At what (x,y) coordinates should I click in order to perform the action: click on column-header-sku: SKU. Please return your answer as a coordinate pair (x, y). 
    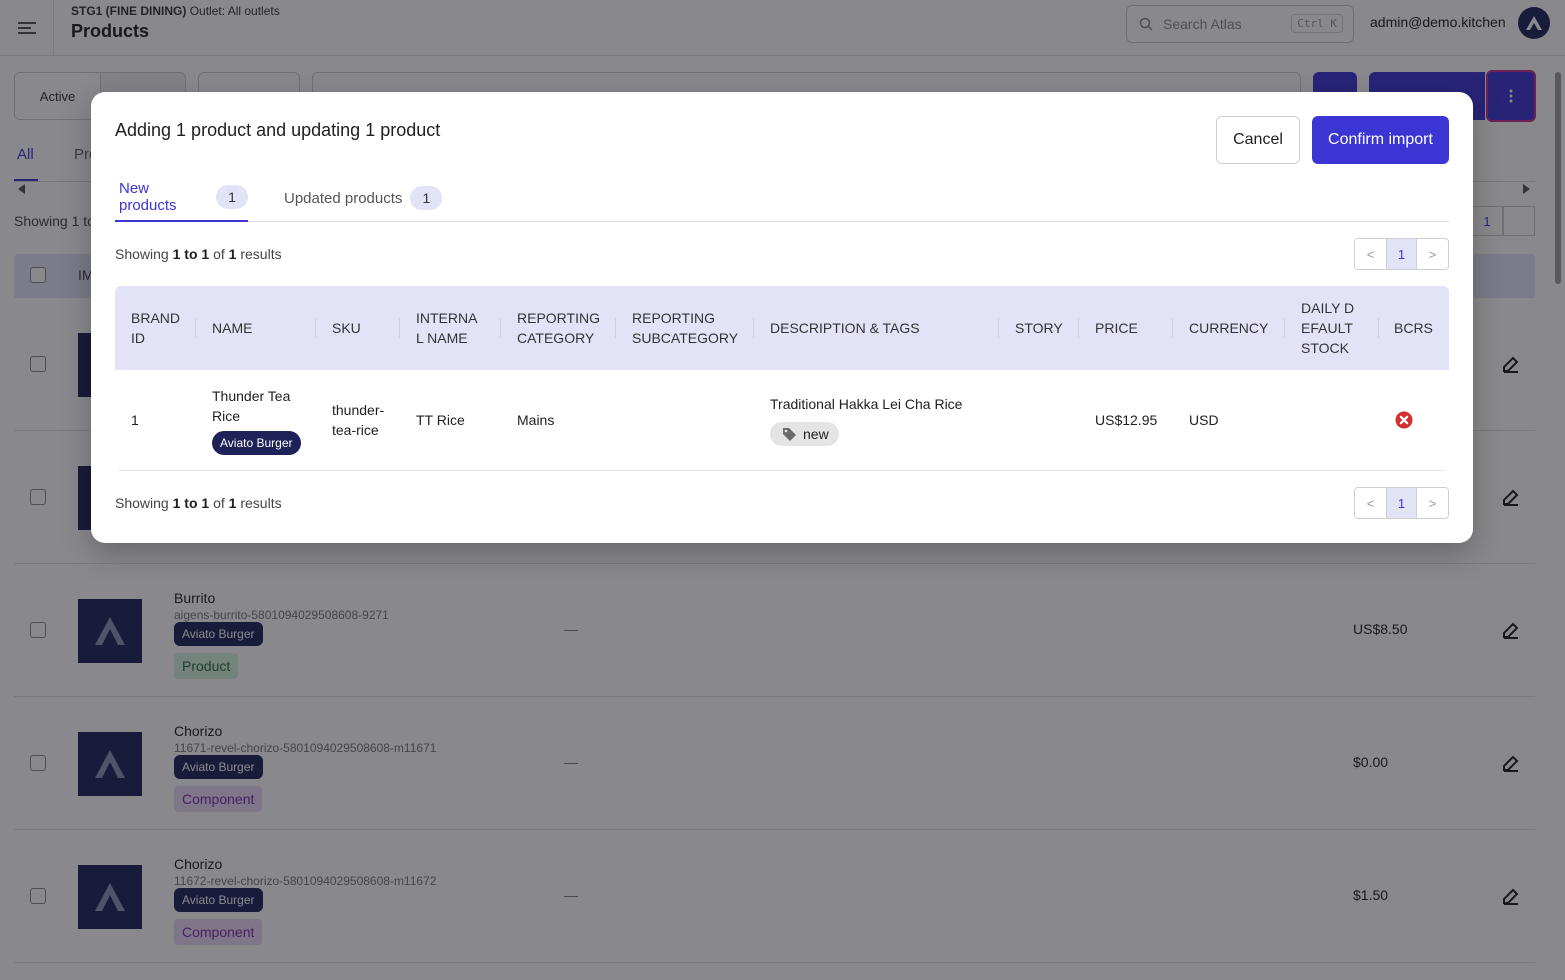
    Looking at the image, I should click on (366, 328).